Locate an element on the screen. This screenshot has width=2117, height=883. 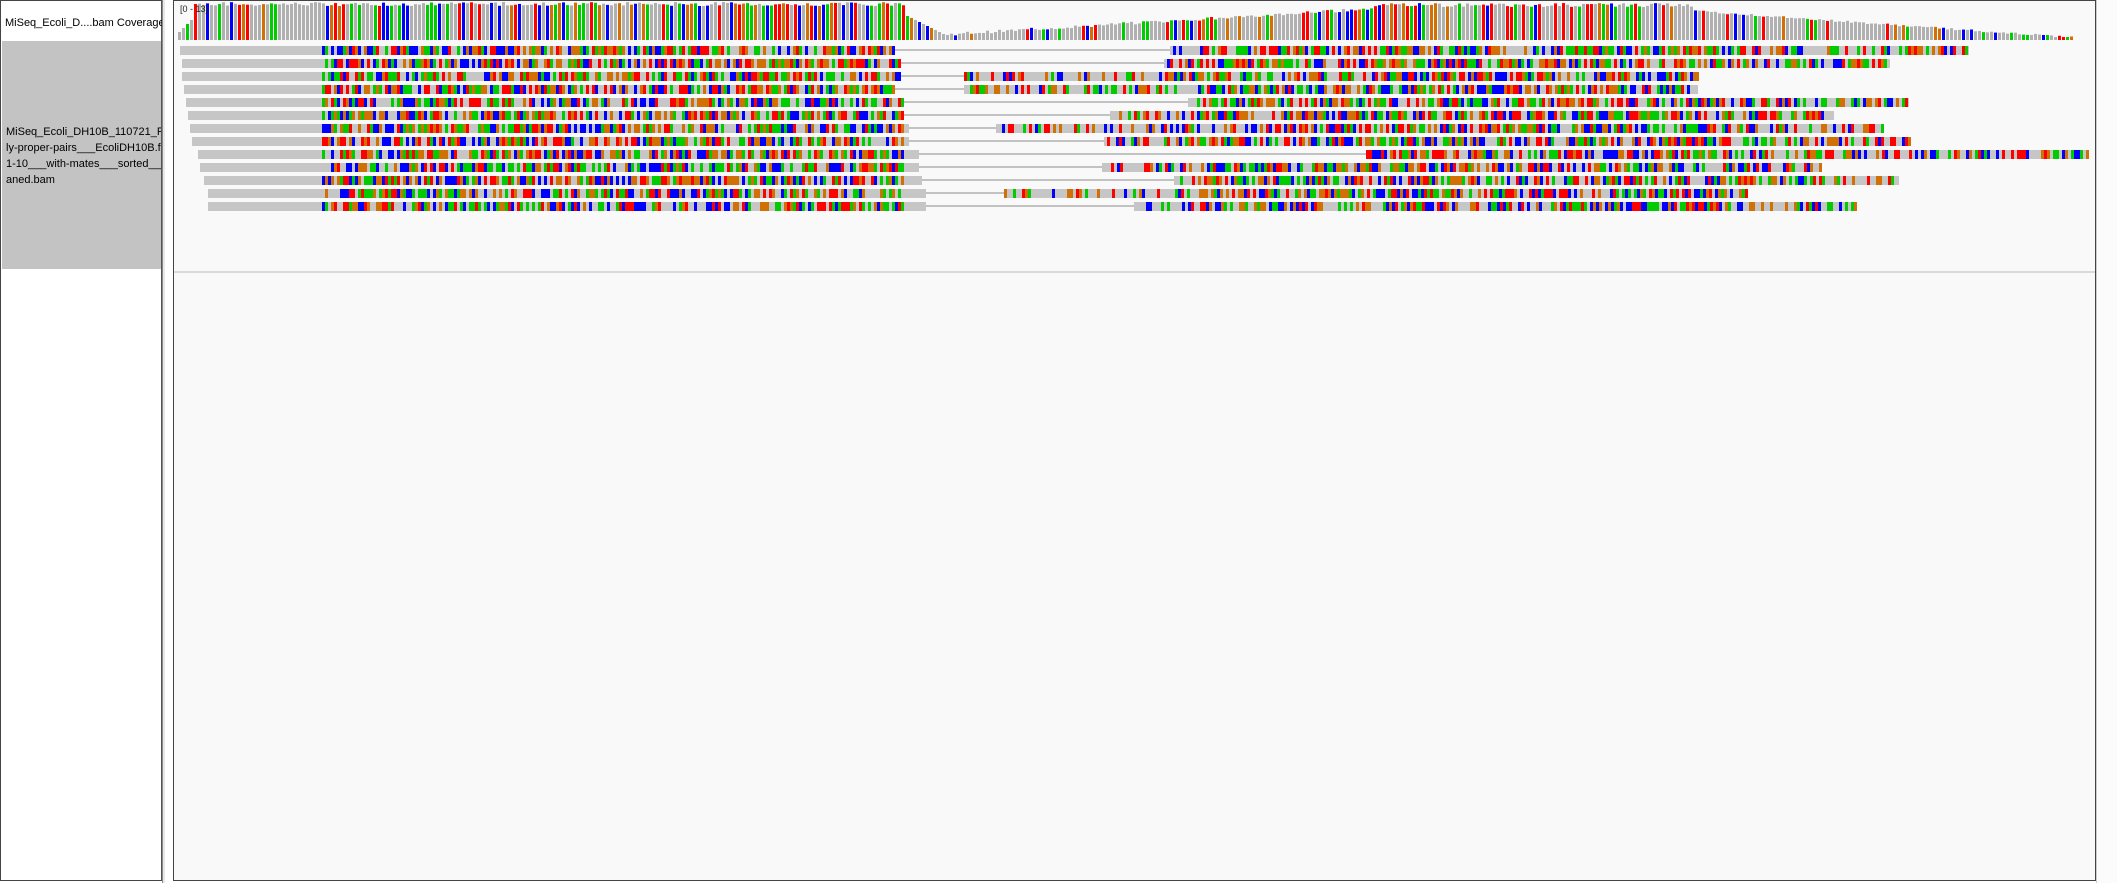
panel-divider is located at coordinates (163, 441).